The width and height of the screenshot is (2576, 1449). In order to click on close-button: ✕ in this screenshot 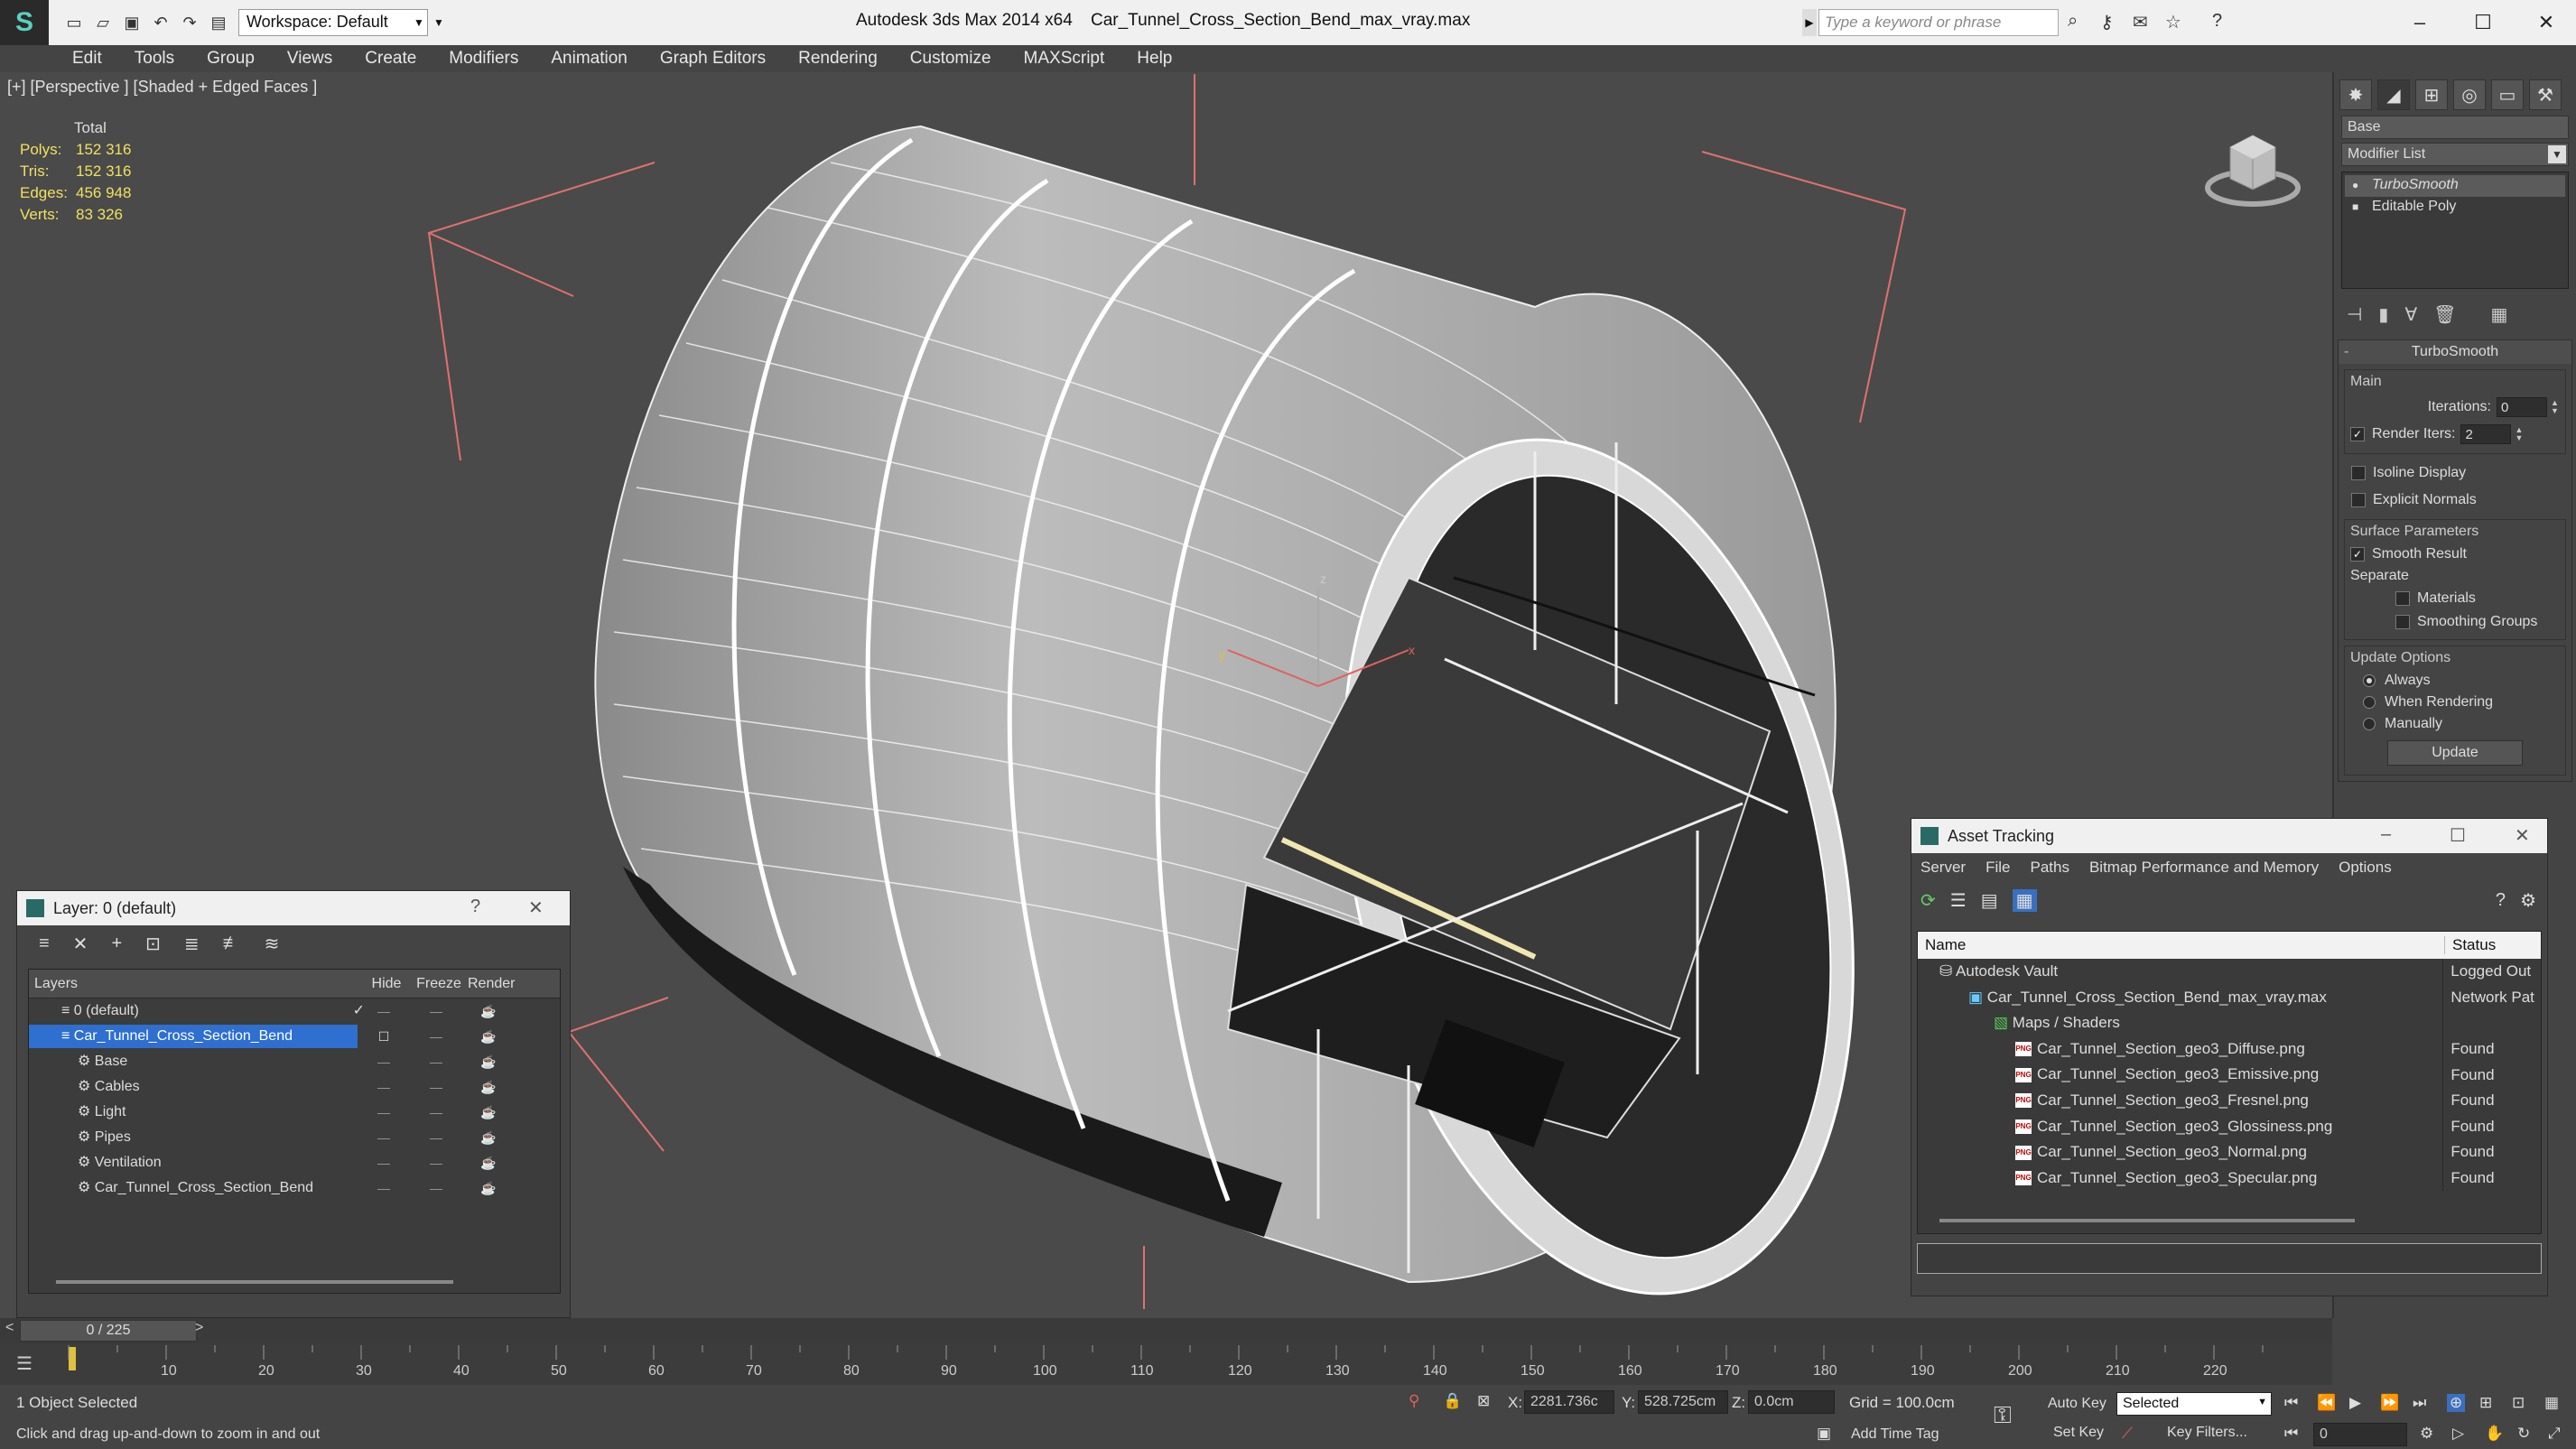, I will do `click(2546, 22)`.